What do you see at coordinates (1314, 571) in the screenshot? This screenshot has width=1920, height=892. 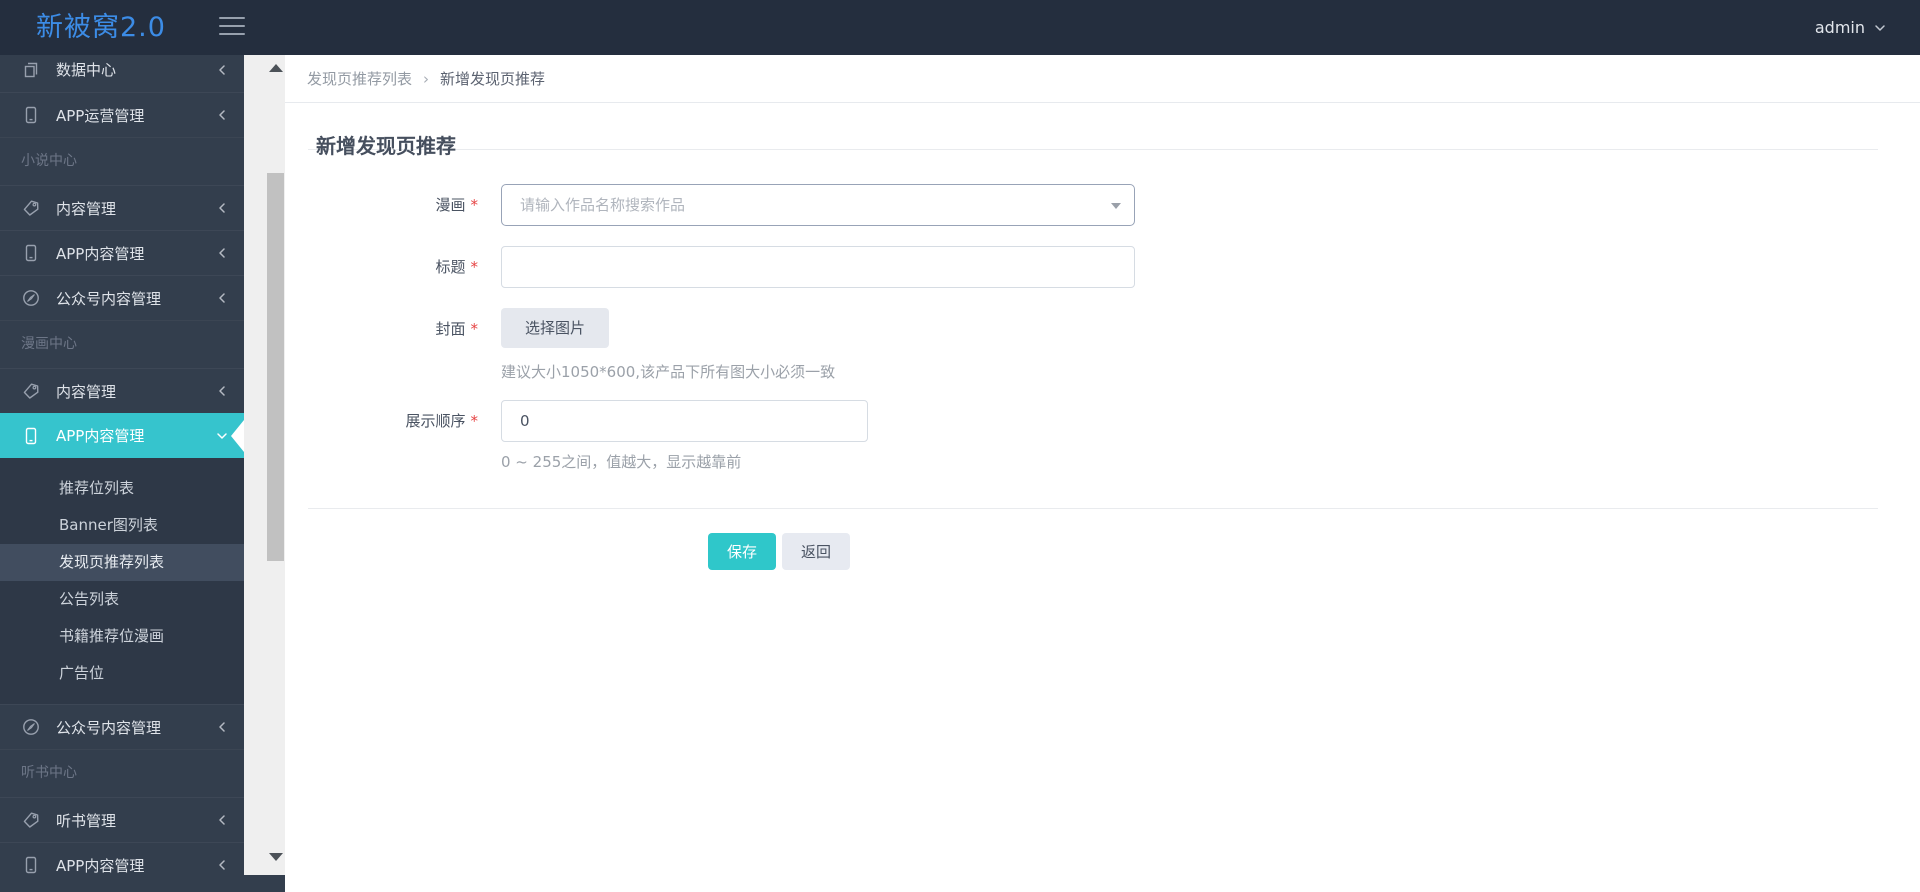 I see `form-actions: 保存 返回` at bounding box center [1314, 571].